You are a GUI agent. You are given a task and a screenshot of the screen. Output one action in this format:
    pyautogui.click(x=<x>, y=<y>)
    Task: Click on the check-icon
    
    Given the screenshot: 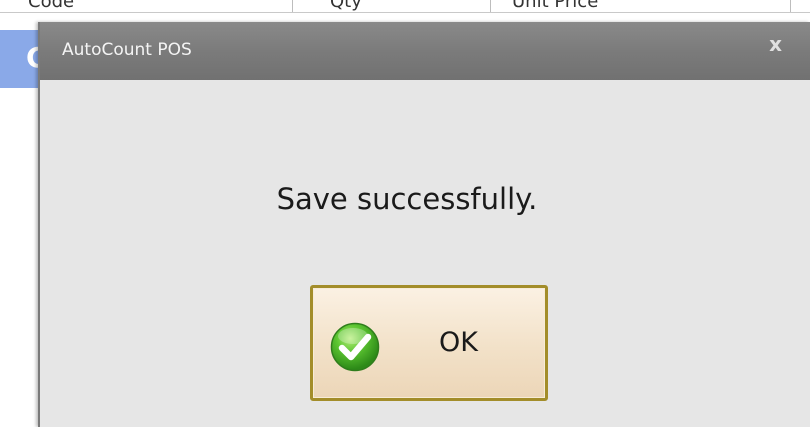 What is the action you would take?
    pyautogui.click(x=355, y=347)
    